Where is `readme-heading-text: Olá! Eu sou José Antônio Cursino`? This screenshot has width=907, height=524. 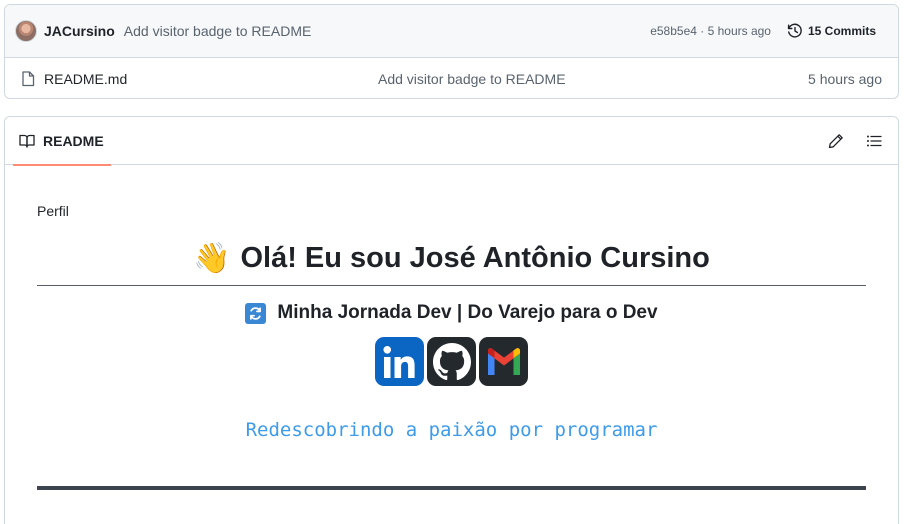 readme-heading-text: Olá! Eu sou José Antônio Cursino is located at coordinates (475, 258).